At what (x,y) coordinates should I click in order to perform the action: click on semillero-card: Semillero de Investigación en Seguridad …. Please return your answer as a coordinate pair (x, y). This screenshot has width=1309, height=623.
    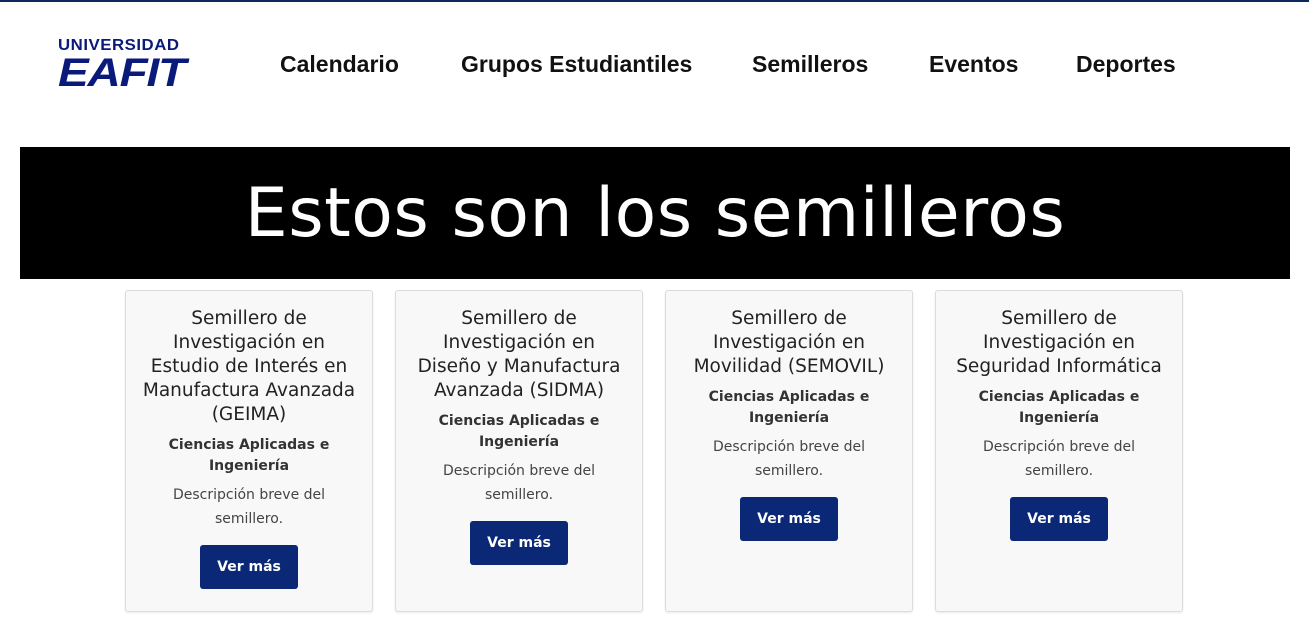
    Looking at the image, I should click on (1059, 451).